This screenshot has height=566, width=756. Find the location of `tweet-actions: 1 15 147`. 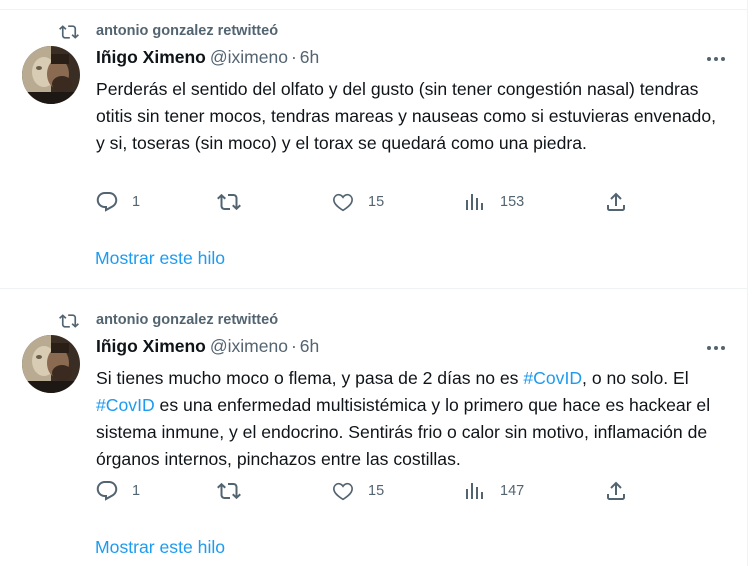

tweet-actions: 1 15 147 is located at coordinates (373, 491).